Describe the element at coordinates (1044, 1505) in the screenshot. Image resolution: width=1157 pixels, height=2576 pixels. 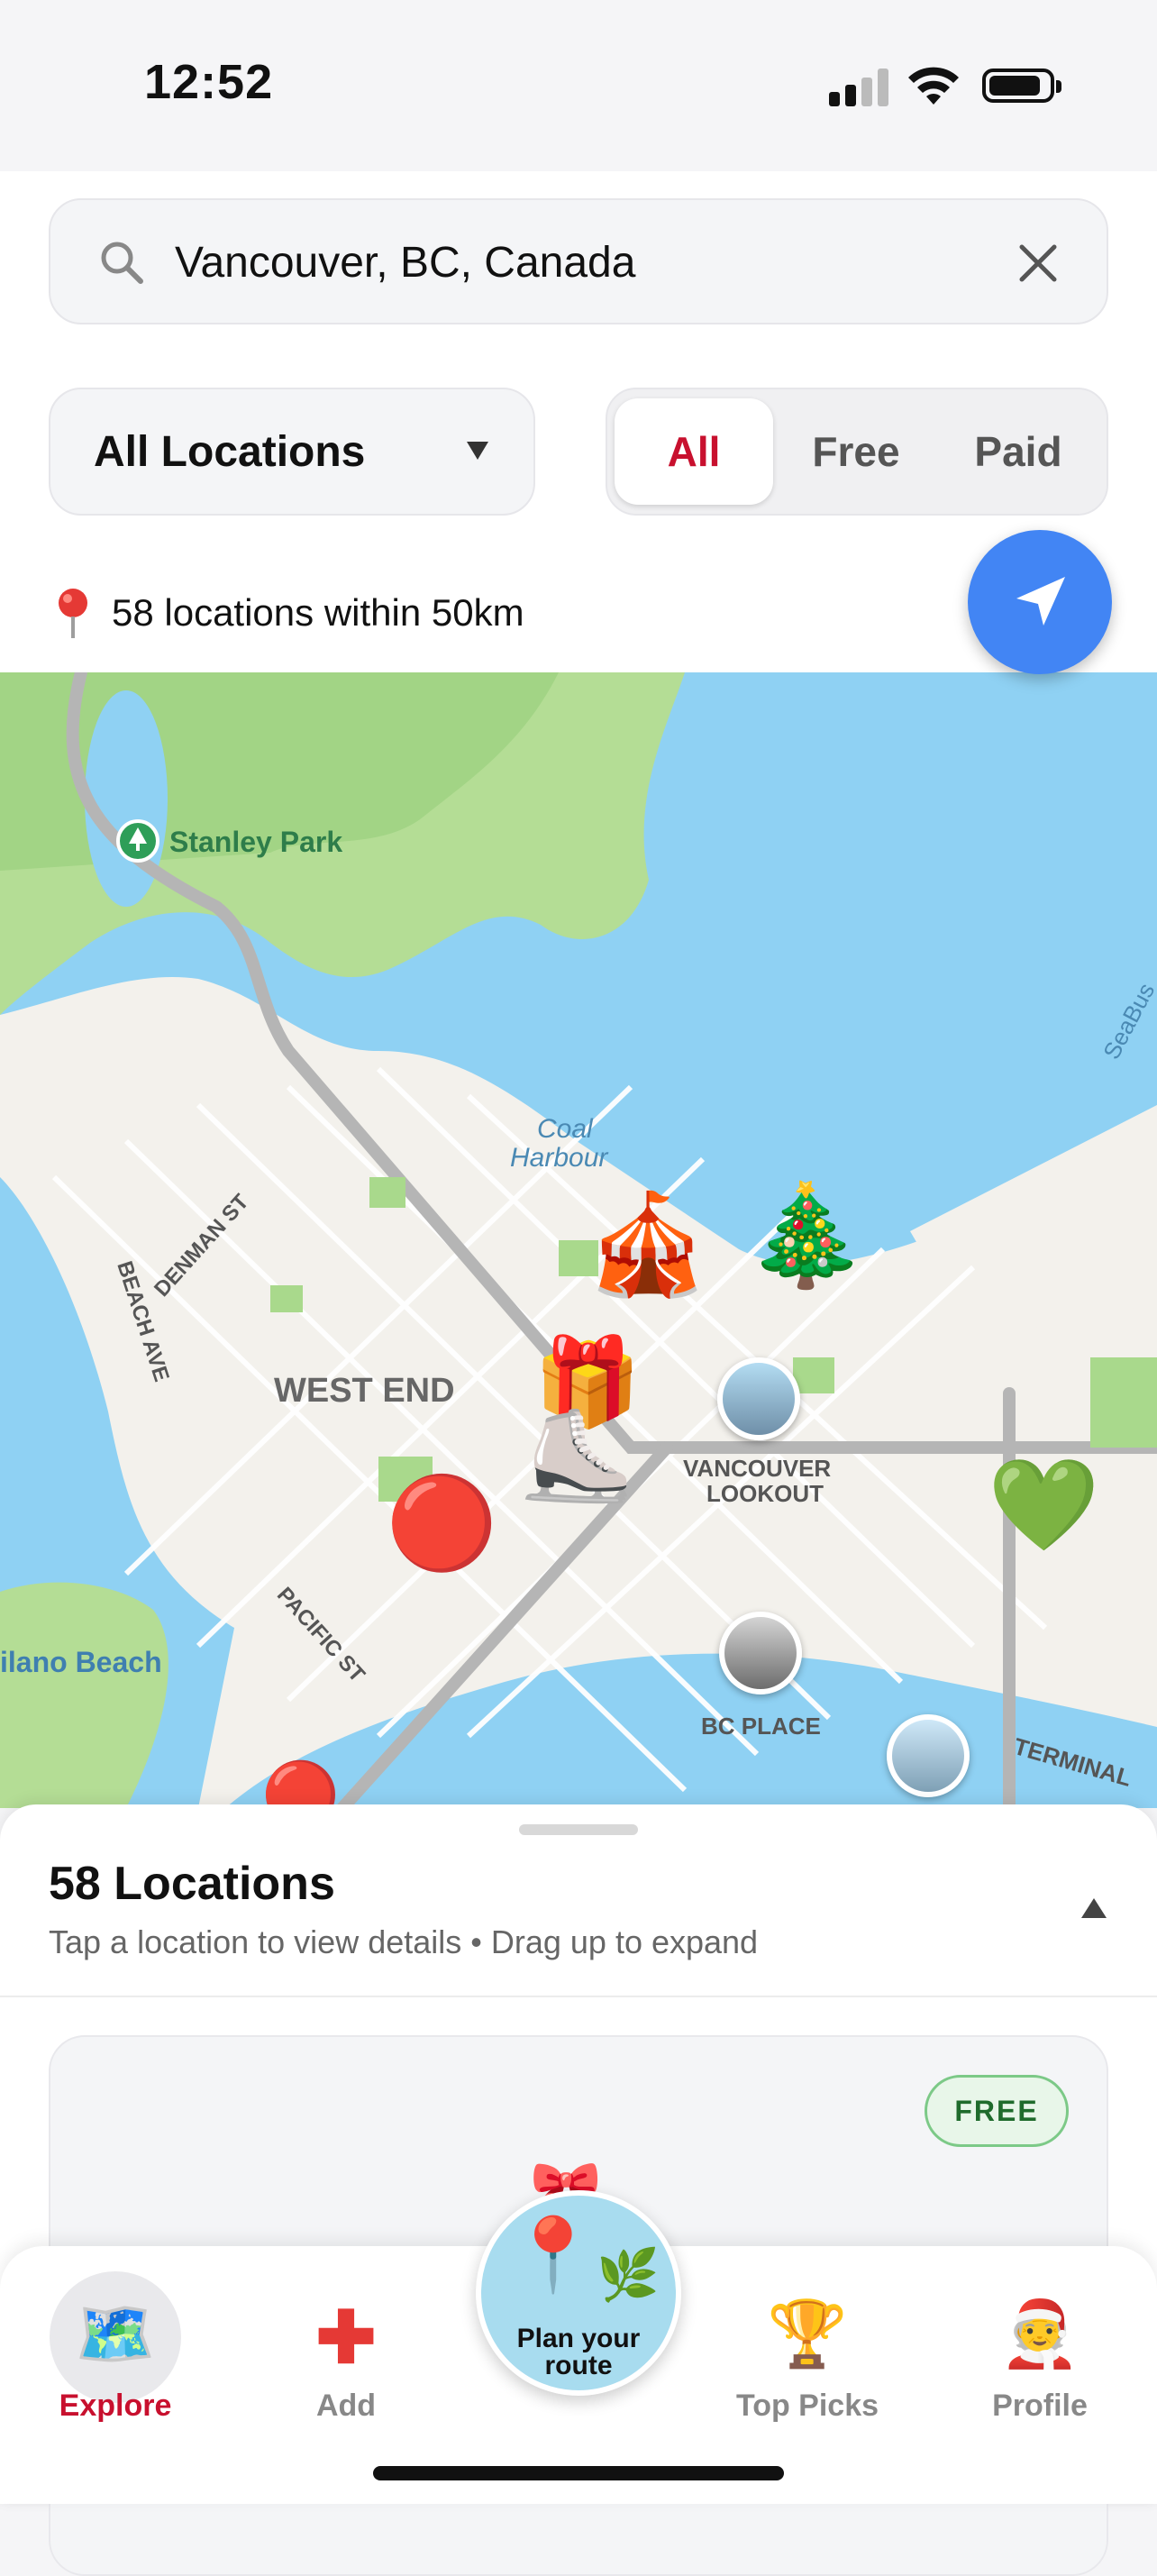
I see `gift-heart-marker: 💚` at that location.